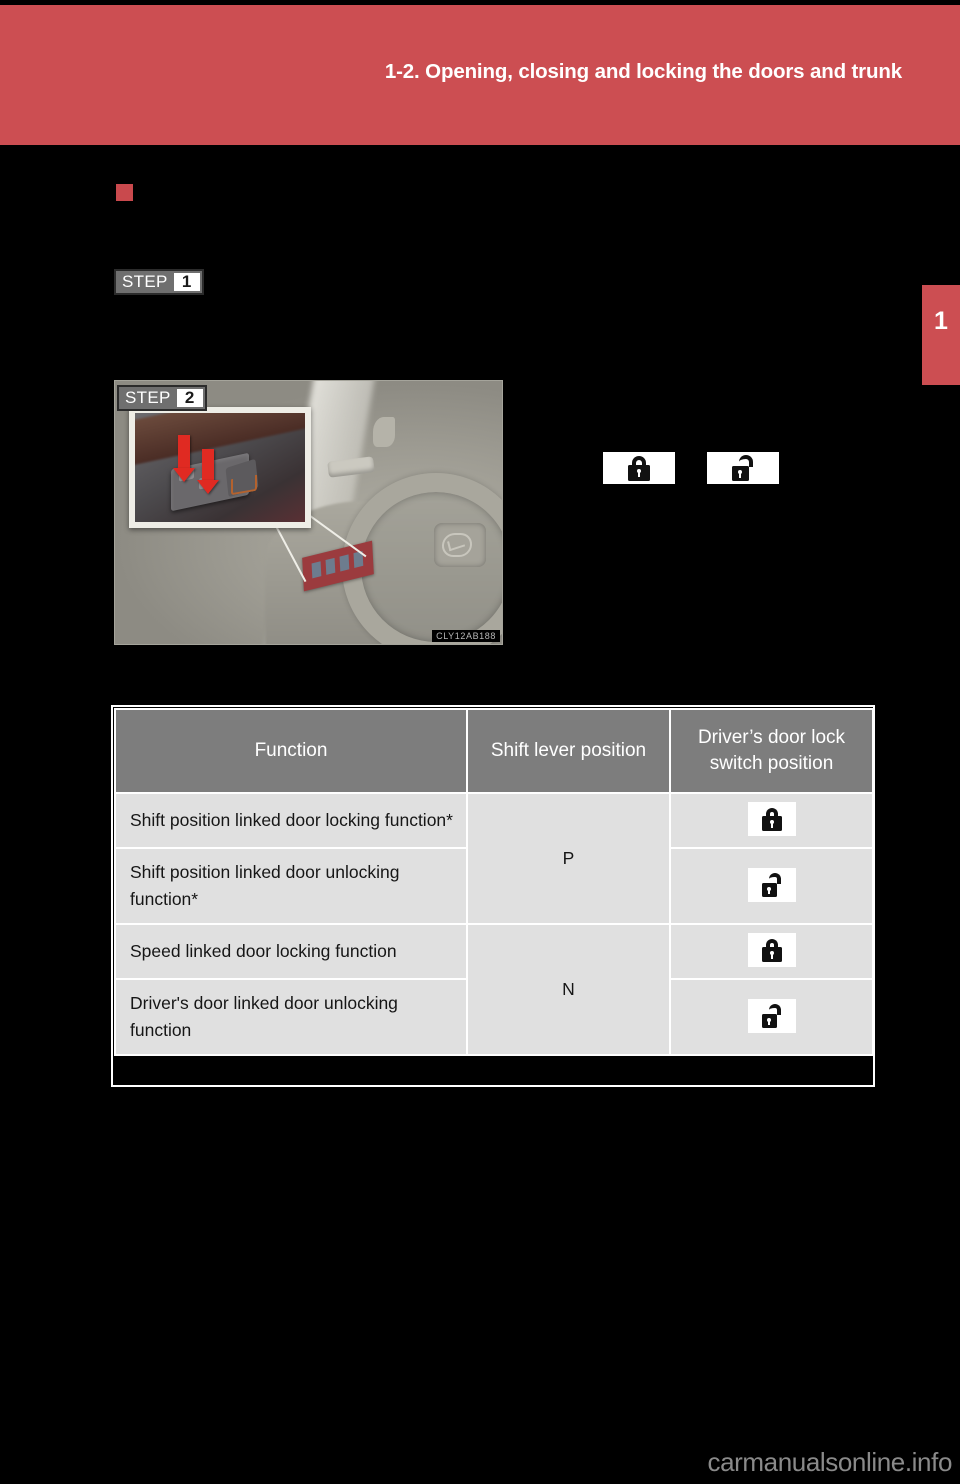  I want to click on inline-lock-icon-chip, so click(639, 468).